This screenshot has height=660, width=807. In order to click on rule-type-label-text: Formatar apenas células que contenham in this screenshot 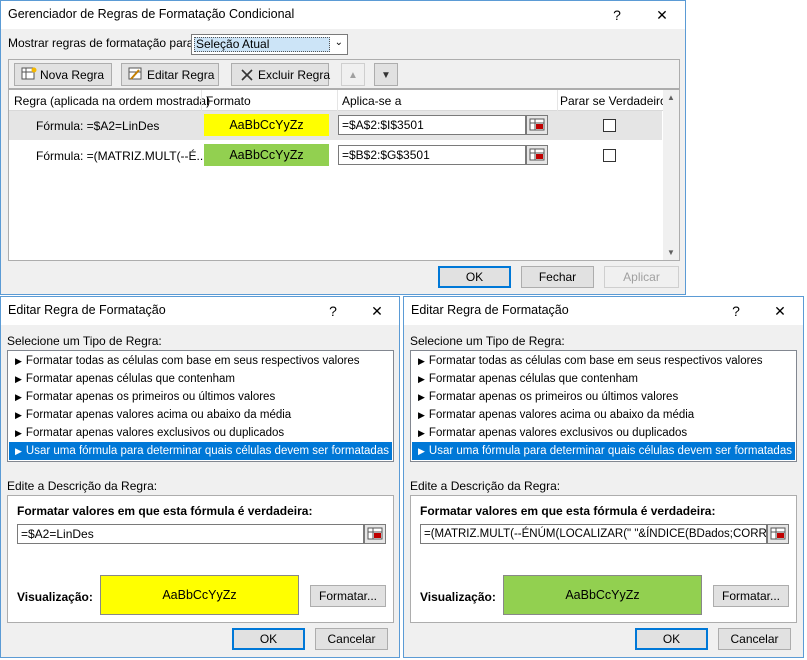, I will do `click(130, 379)`.